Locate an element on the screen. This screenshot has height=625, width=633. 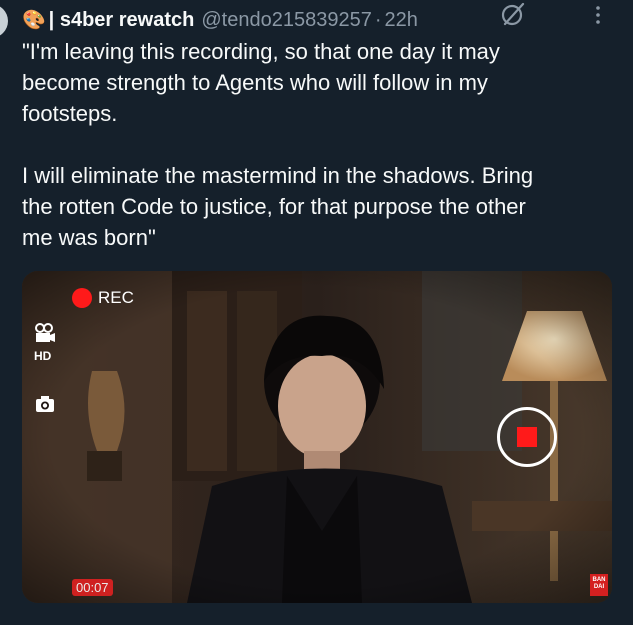
display-name-text: s4ber rewatch is located at coordinates (127, 19).